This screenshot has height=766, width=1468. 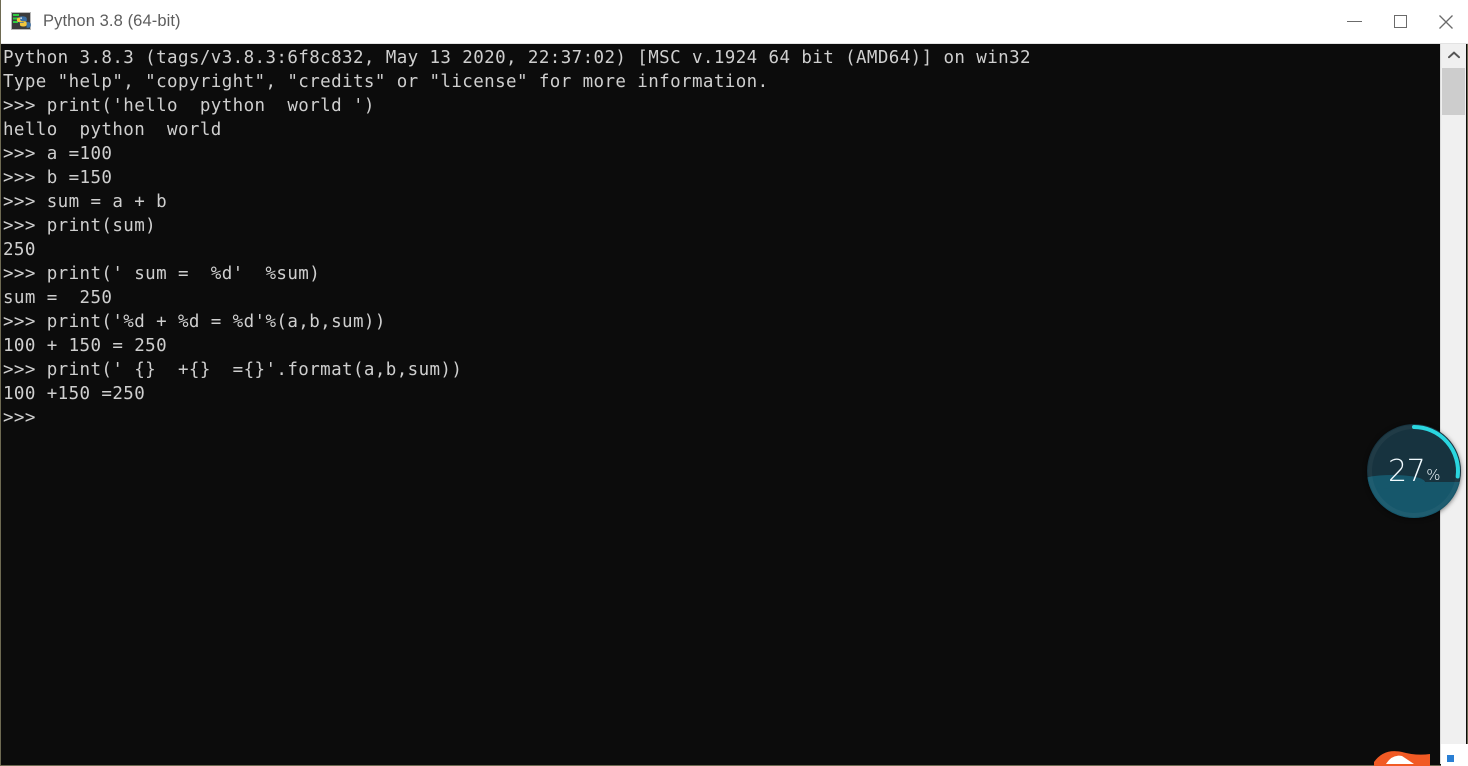 What do you see at coordinates (734, 22) in the screenshot?
I see `title-bar: Python 3.8 (64-bit)` at bounding box center [734, 22].